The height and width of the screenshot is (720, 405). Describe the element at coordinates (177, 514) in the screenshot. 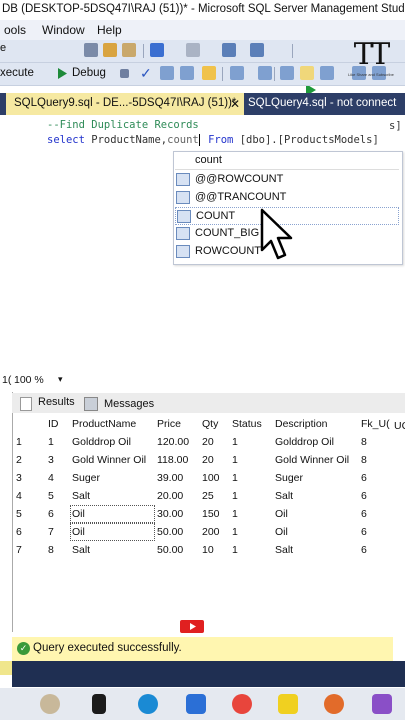

I see `cell-price: 30.00` at that location.